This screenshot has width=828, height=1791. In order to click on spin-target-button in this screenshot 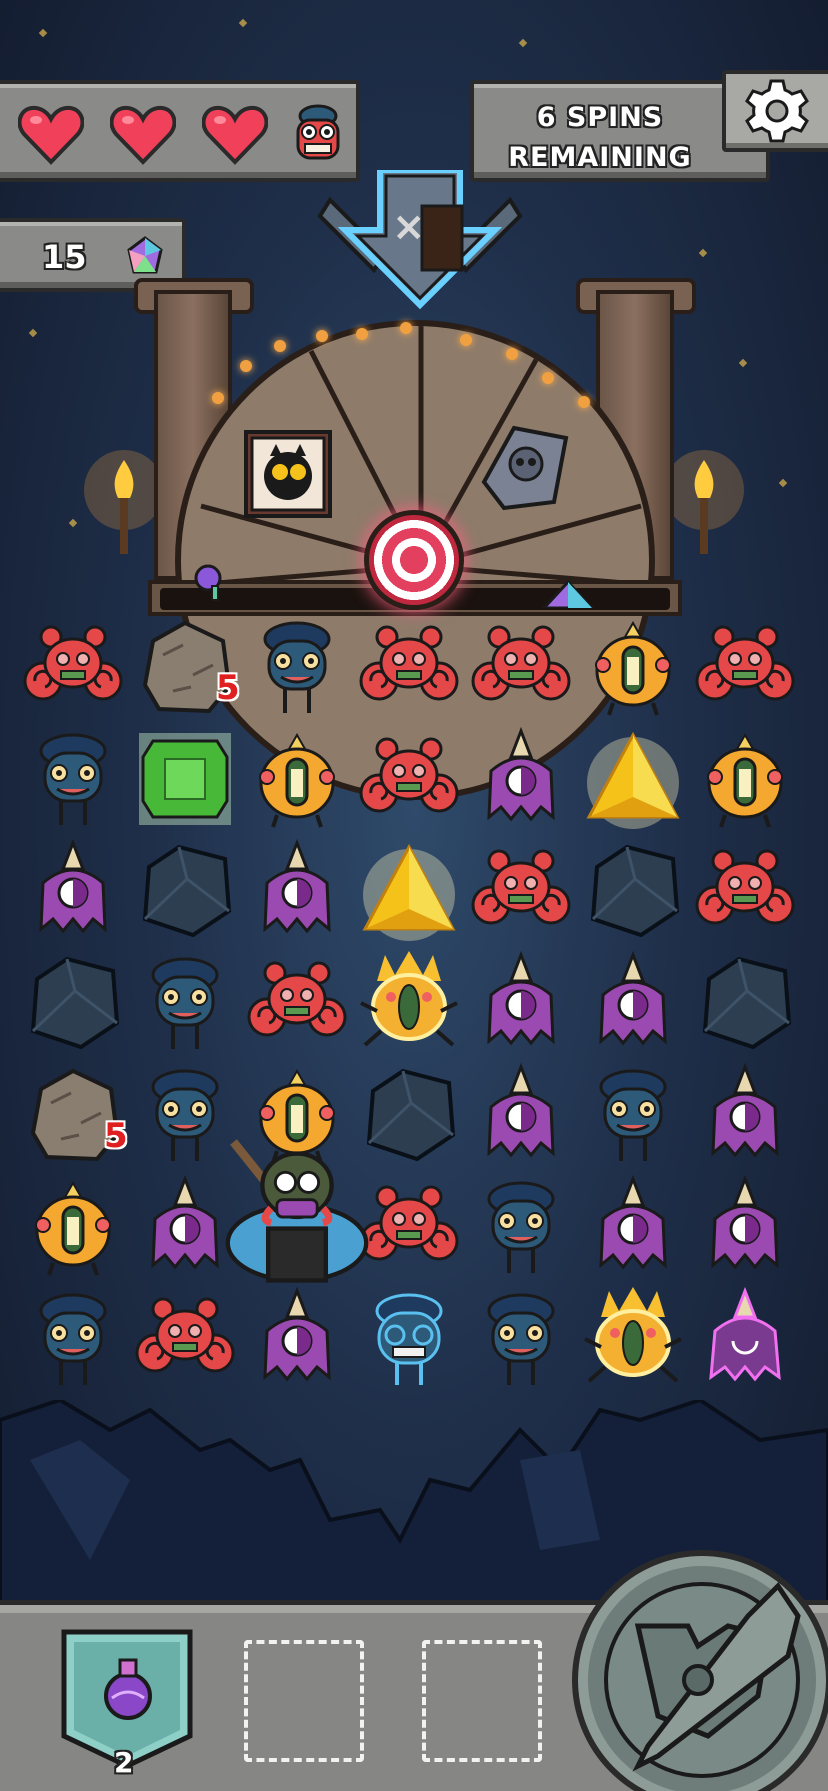, I will do `click(414, 560)`.